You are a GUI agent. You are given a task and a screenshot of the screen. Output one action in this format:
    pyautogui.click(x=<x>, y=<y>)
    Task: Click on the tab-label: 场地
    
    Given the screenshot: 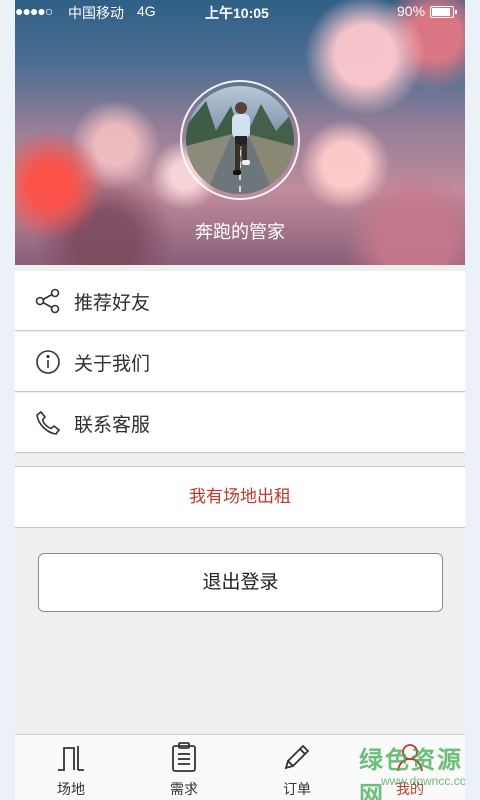 What is the action you would take?
    pyautogui.click(x=71, y=790)
    